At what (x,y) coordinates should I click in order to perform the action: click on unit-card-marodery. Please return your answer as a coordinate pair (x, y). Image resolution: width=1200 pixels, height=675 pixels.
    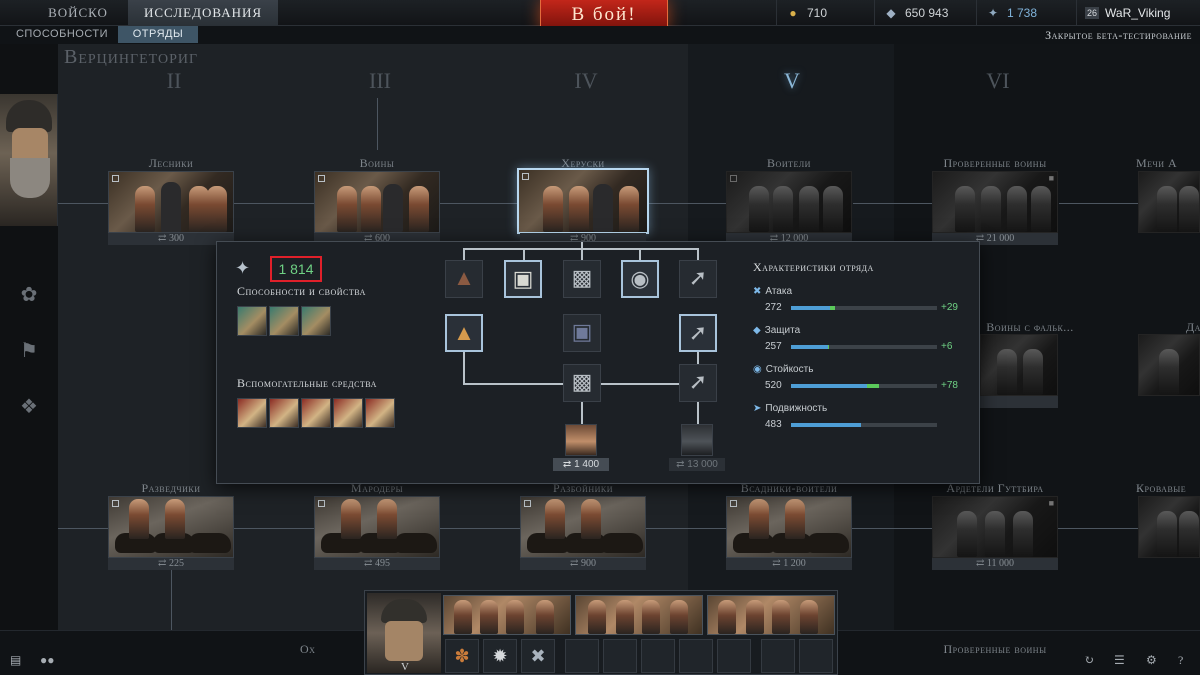
    Looking at the image, I should click on (377, 527).